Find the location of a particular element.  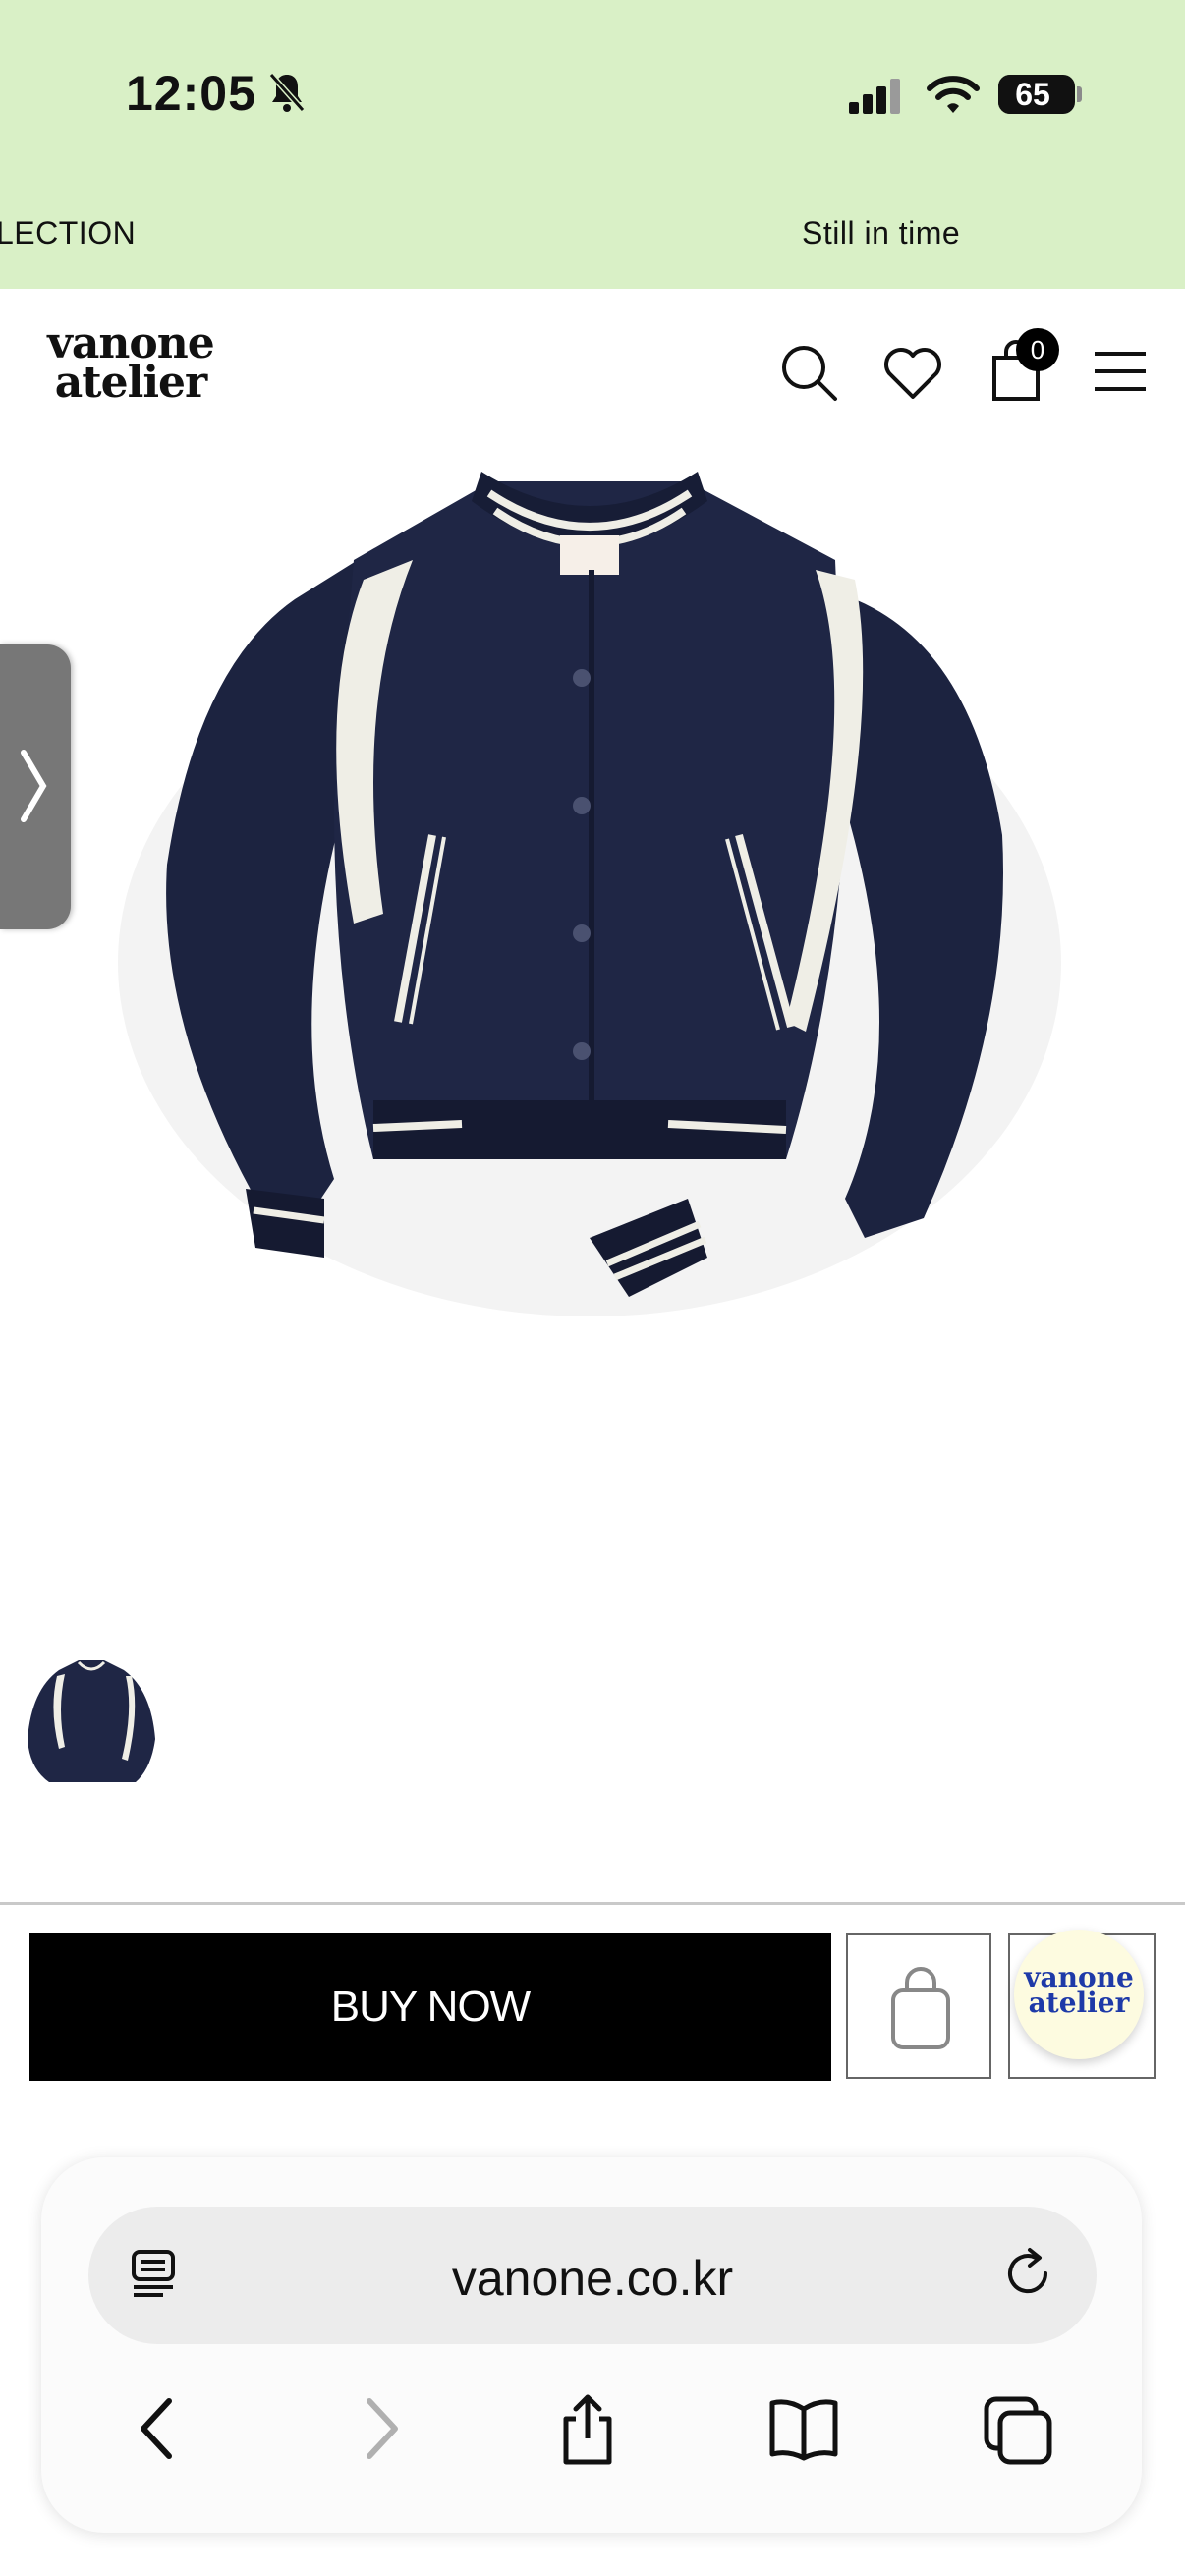

status-time: 12:05 is located at coordinates (191, 93).